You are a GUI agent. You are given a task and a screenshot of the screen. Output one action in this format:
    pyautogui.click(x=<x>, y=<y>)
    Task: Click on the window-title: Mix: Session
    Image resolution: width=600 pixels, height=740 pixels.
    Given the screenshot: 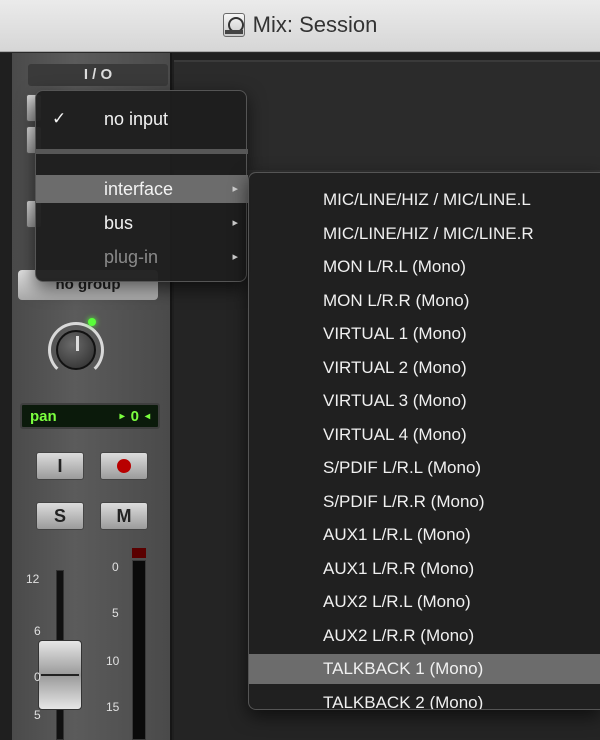 What is the action you would take?
    pyautogui.click(x=315, y=24)
    